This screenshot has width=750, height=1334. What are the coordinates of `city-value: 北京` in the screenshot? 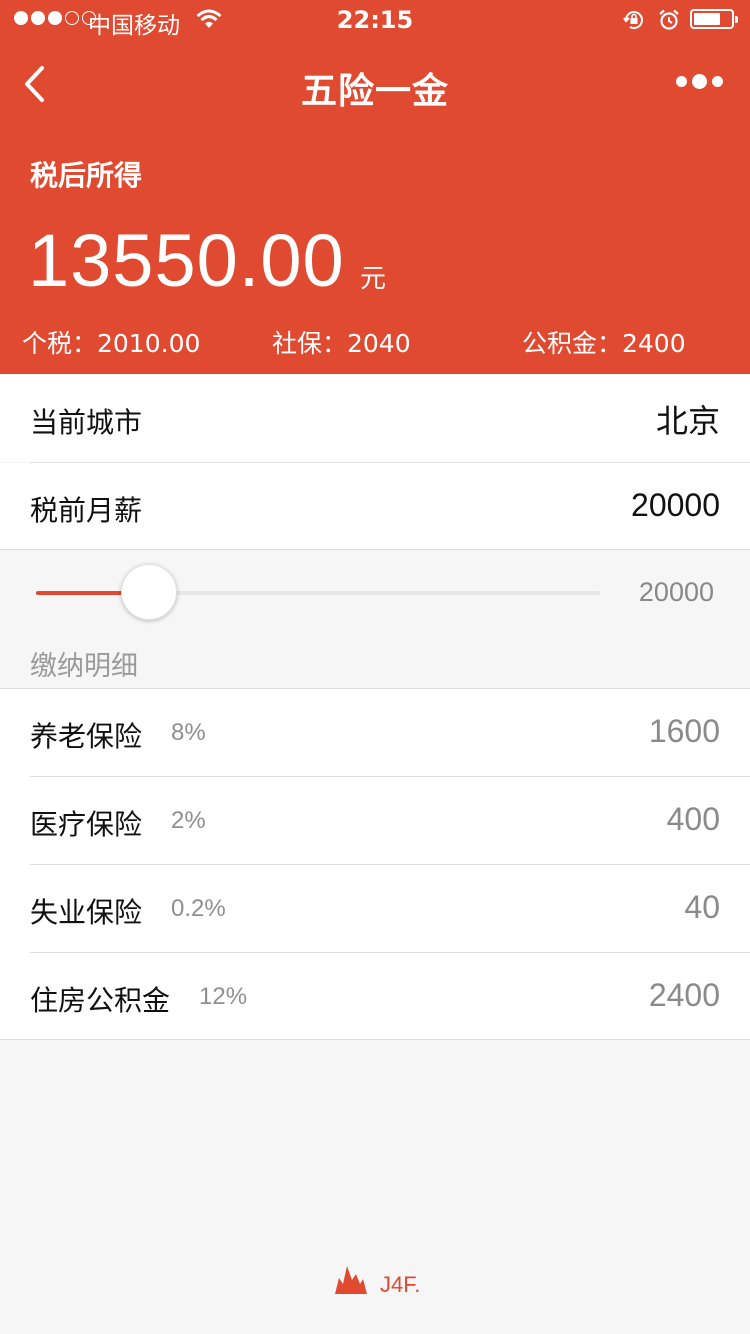 It's located at (687, 421).